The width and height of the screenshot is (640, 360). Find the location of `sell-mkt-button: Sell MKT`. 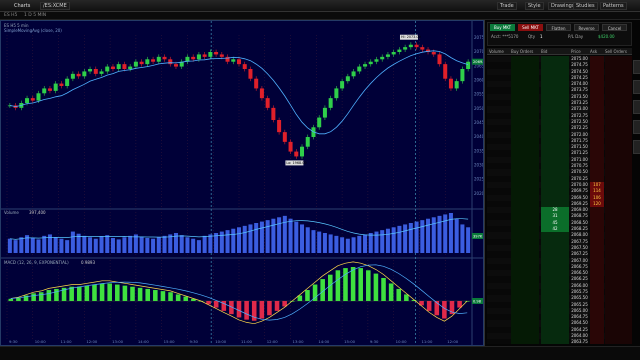

sell-mkt-button: Sell MKT is located at coordinates (530, 27).